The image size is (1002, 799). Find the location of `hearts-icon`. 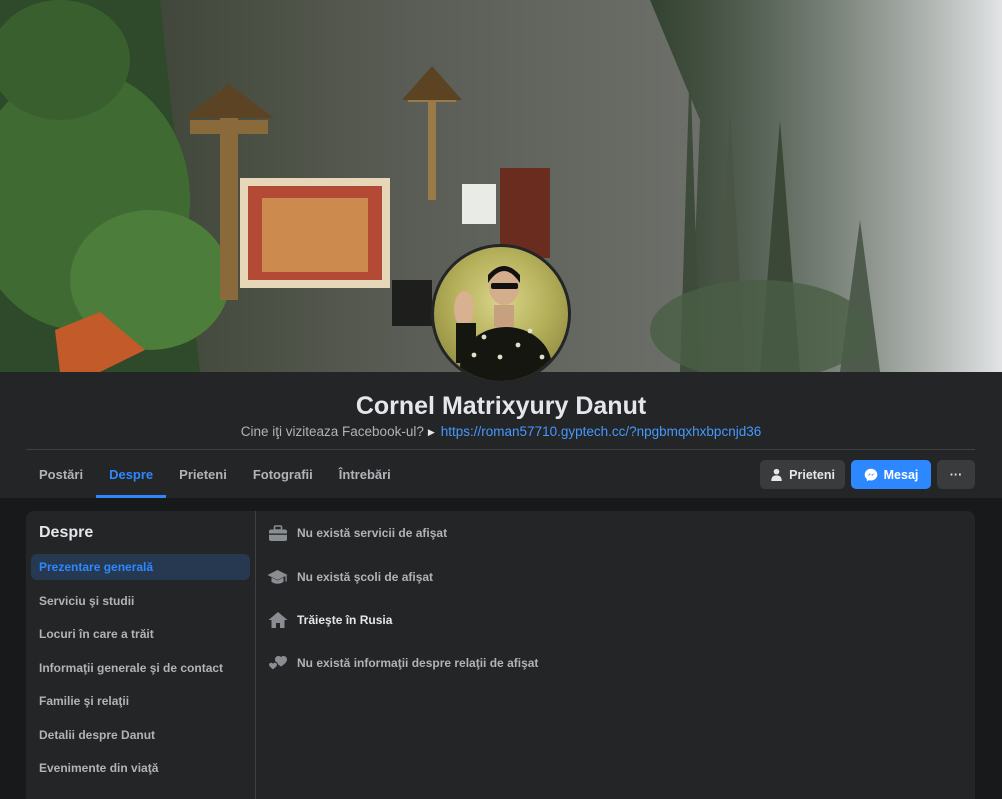

hearts-icon is located at coordinates (277, 663).